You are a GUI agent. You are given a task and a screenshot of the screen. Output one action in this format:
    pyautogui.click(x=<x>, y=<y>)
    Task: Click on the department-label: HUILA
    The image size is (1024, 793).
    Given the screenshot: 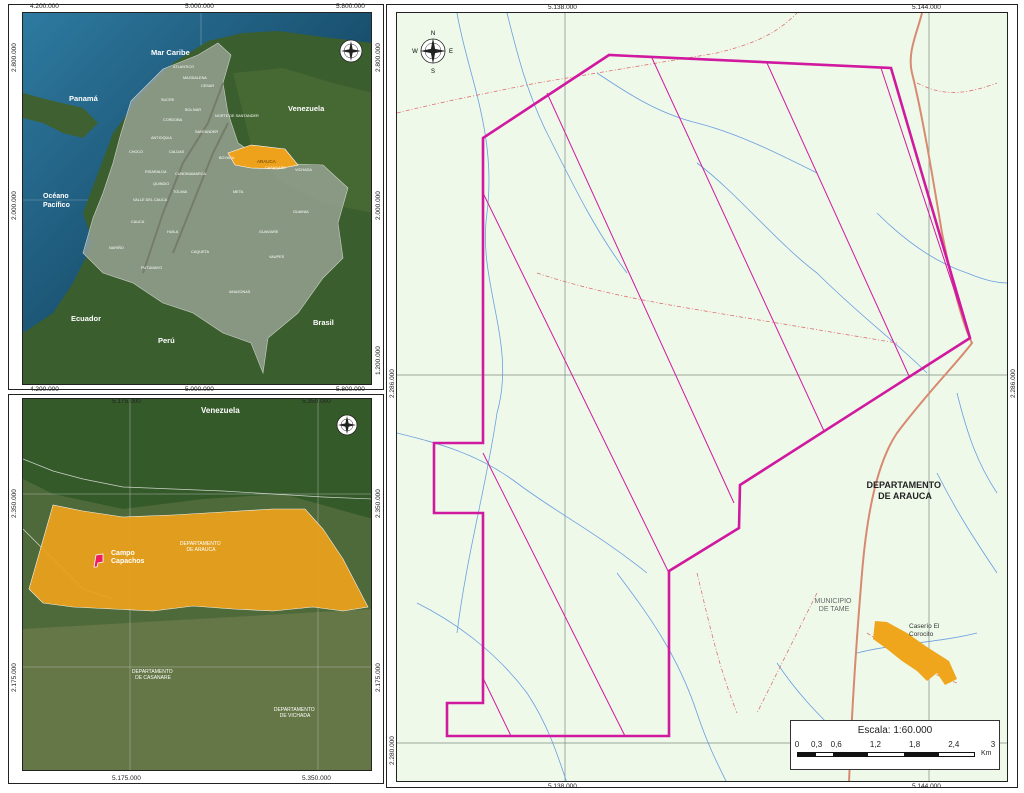 What is the action you would take?
    pyautogui.click(x=173, y=232)
    